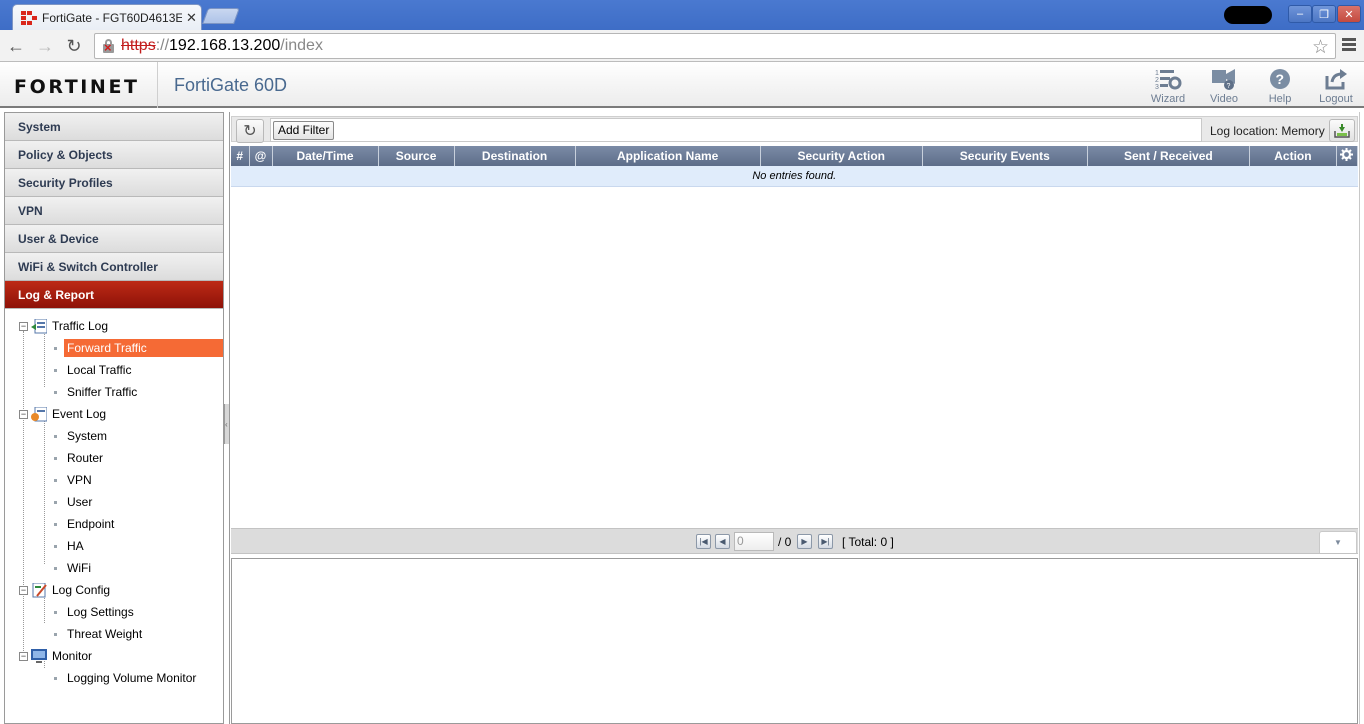 Image resolution: width=1364 pixels, height=724 pixels. What do you see at coordinates (703, 541) in the screenshot?
I see `first-page-icon: |◀` at bounding box center [703, 541].